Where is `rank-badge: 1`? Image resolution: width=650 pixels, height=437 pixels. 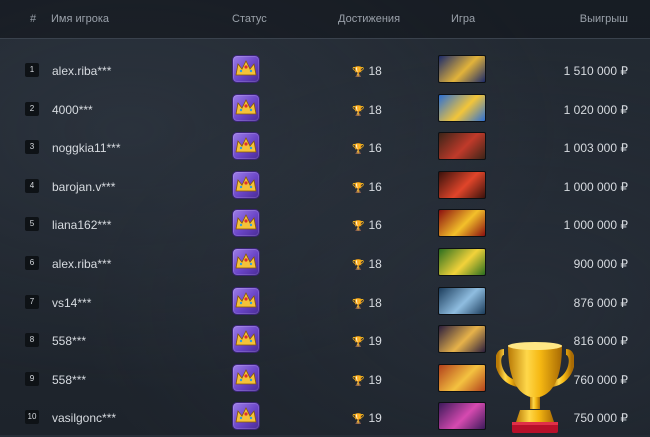 rank-badge: 1 is located at coordinates (32, 70).